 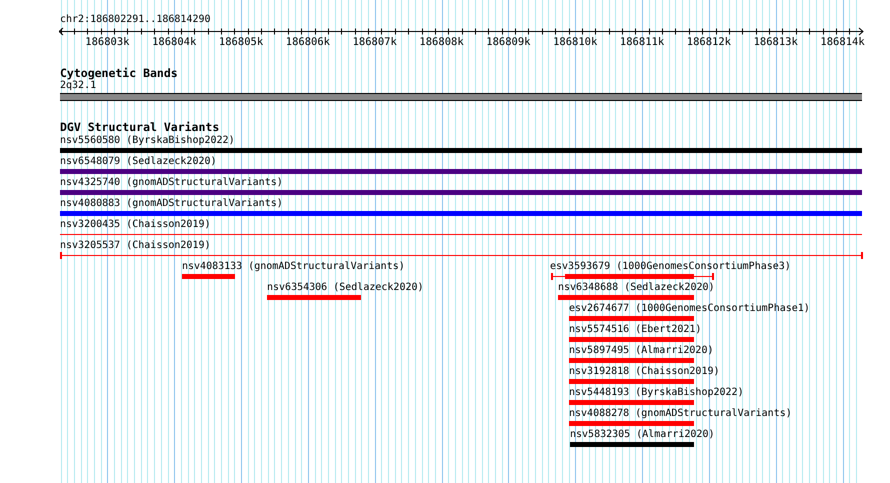 I want to click on tick-label: 186813k, so click(x=776, y=42).